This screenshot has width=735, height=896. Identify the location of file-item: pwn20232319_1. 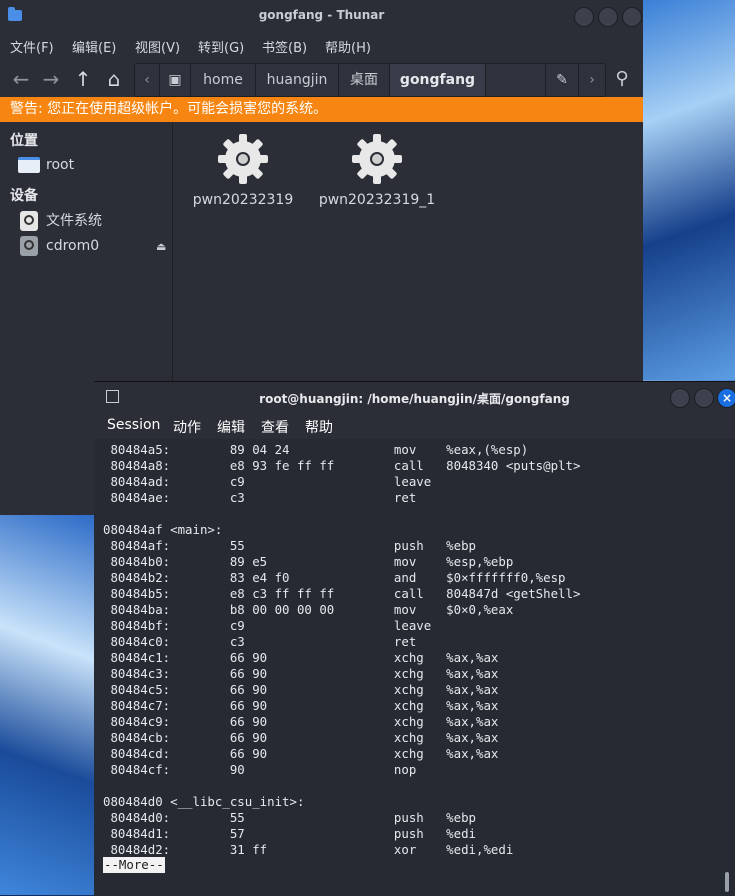
(377, 170).